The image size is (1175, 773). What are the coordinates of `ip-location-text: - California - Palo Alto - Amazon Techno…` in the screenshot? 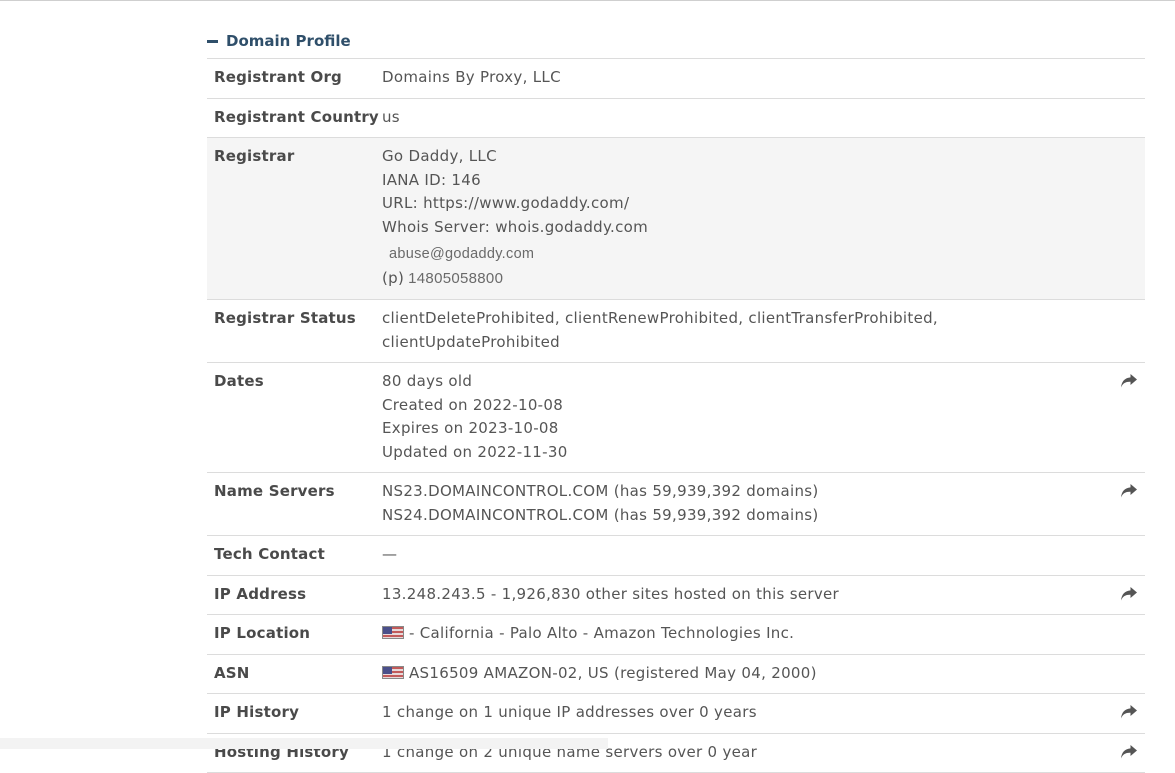 It's located at (601, 633).